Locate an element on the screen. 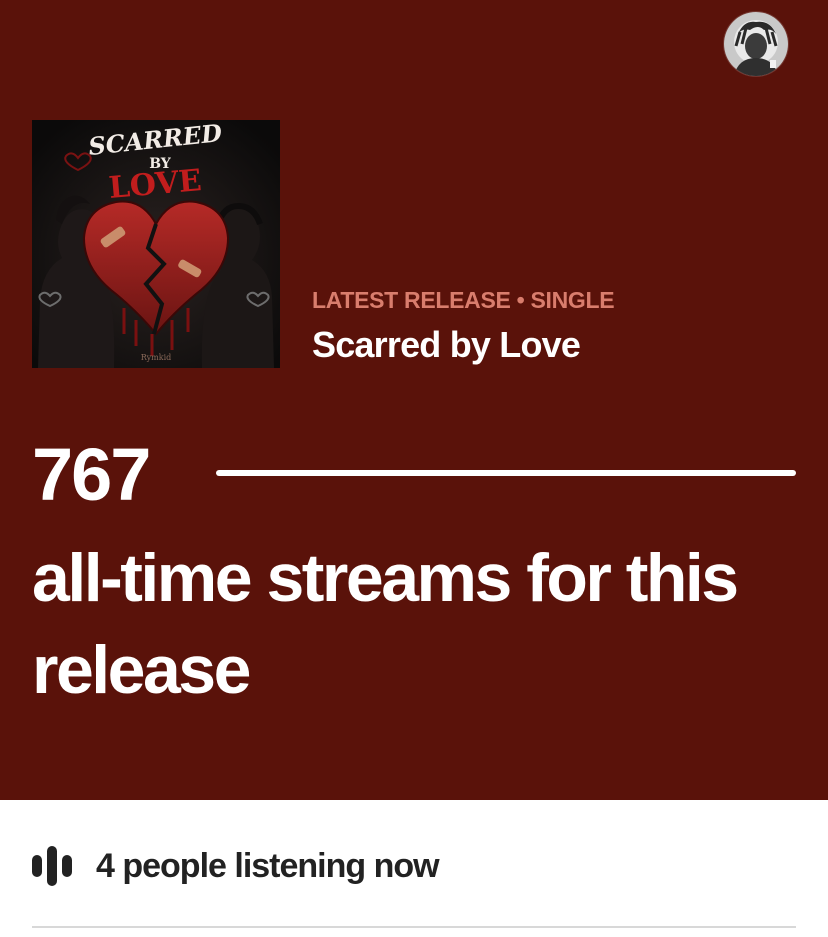  release-meta: LATEST RELEASE • SINGLE Scarred by Love is located at coordinates (463, 326).